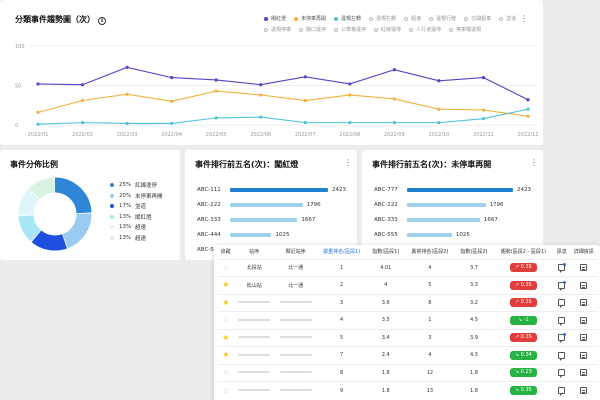 The width and height of the screenshot is (600, 400). What do you see at coordinates (562, 252) in the screenshot?
I see `column-header: 訊息` at bounding box center [562, 252].